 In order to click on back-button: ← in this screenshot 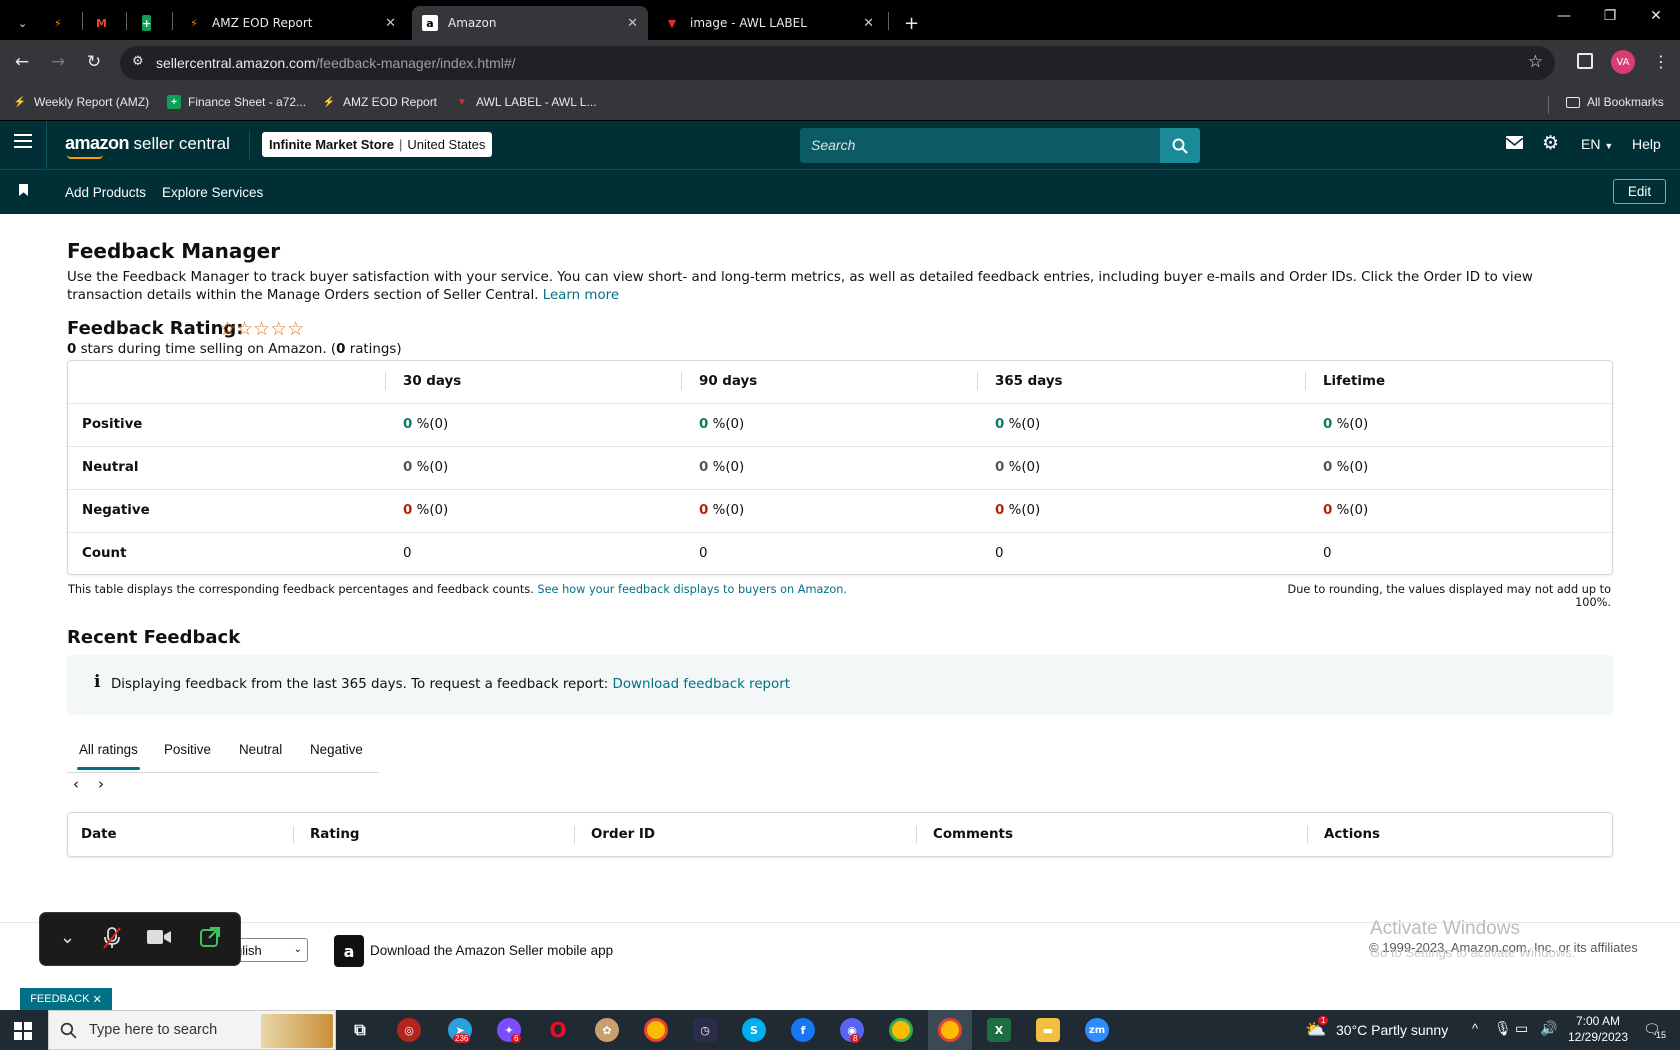, I will do `click(22, 62)`.